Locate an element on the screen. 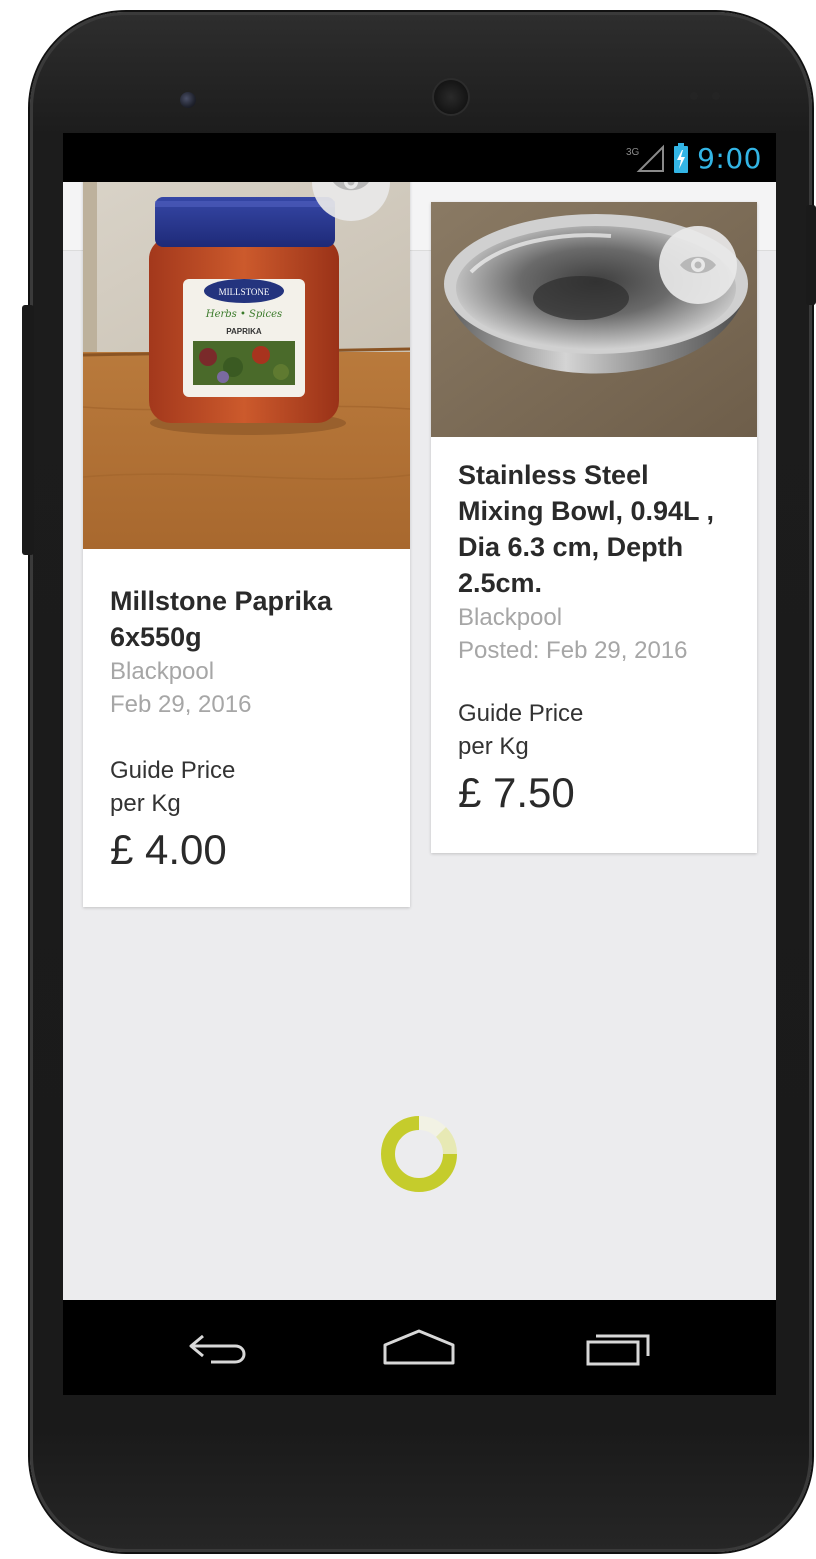  jar-brand-label: MILLSTONE is located at coordinates (244, 292).